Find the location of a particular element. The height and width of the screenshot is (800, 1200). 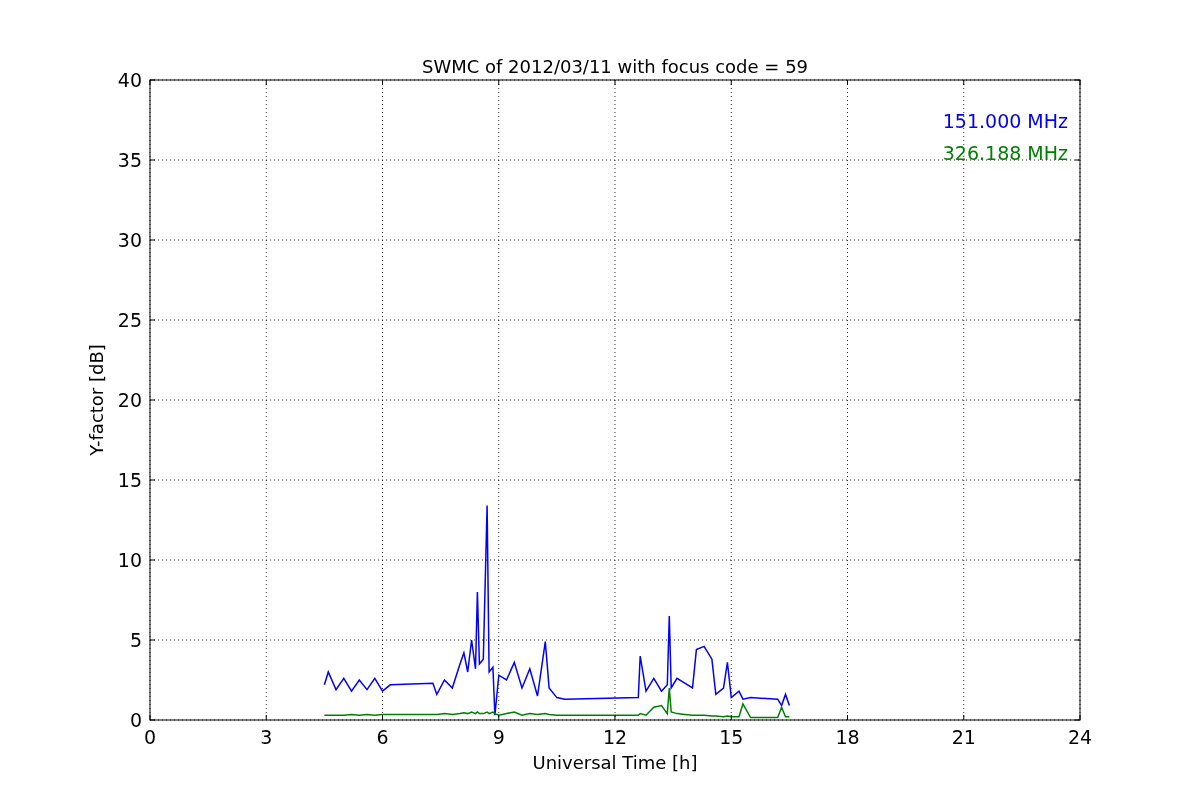

y-tick-label: 15 is located at coordinates (129, 480).